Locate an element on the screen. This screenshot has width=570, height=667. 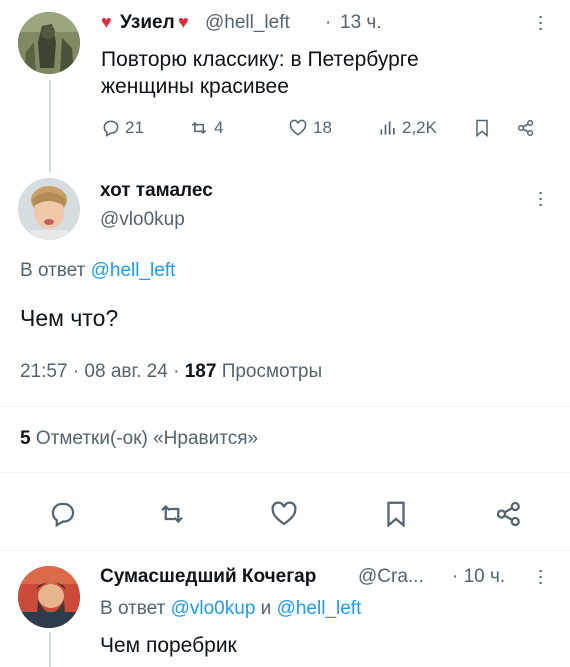
tweet2-bookmark-button is located at coordinates (396, 514).